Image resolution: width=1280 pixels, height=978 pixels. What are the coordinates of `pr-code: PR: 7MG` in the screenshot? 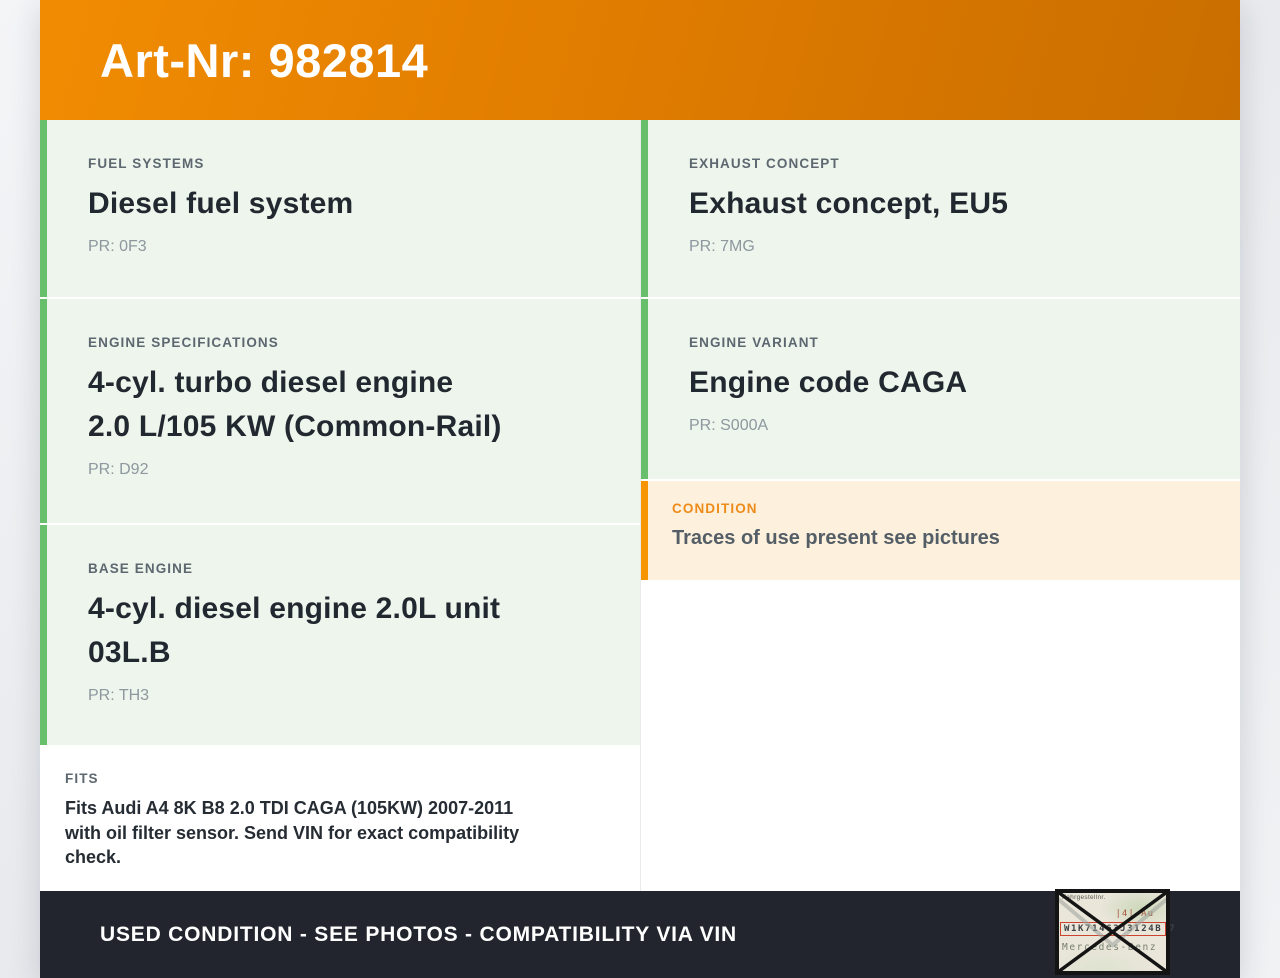 It's located at (722, 246).